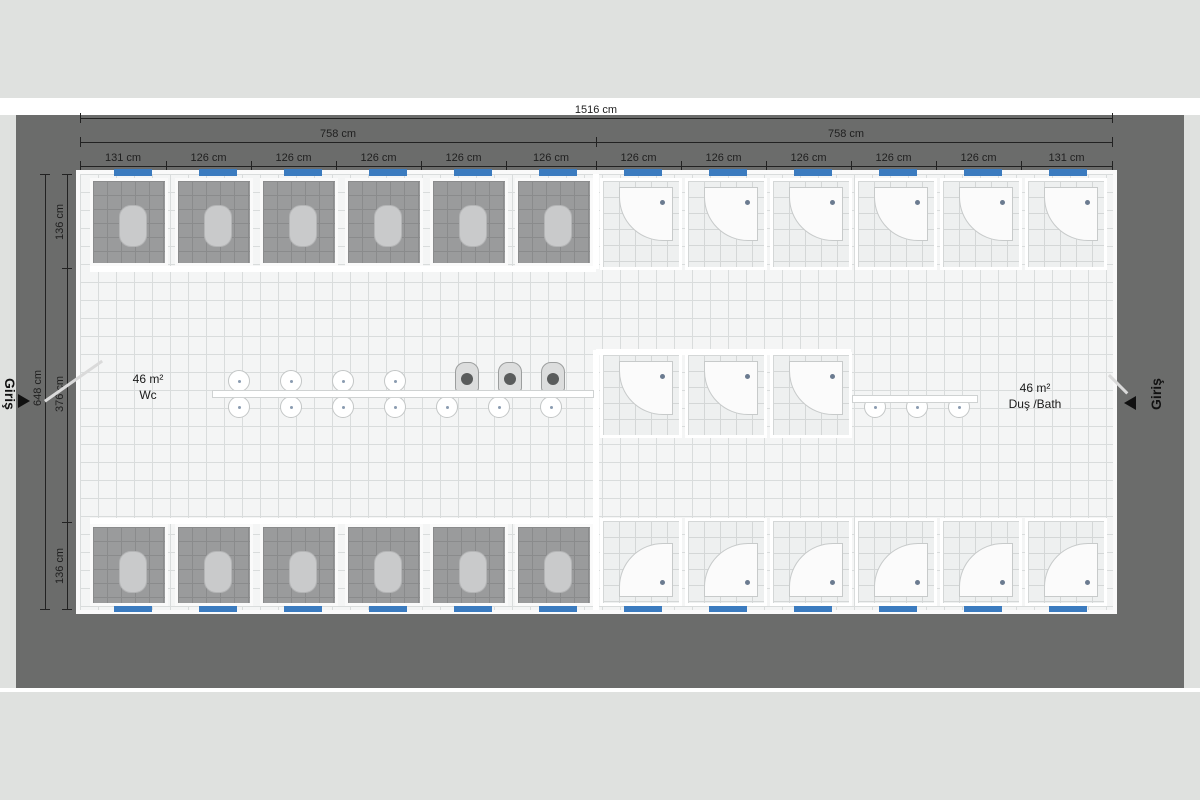 The height and width of the screenshot is (800, 1200). Describe the element at coordinates (67, 392) in the screenshot. I see `section-depth-dimension-line` at that location.